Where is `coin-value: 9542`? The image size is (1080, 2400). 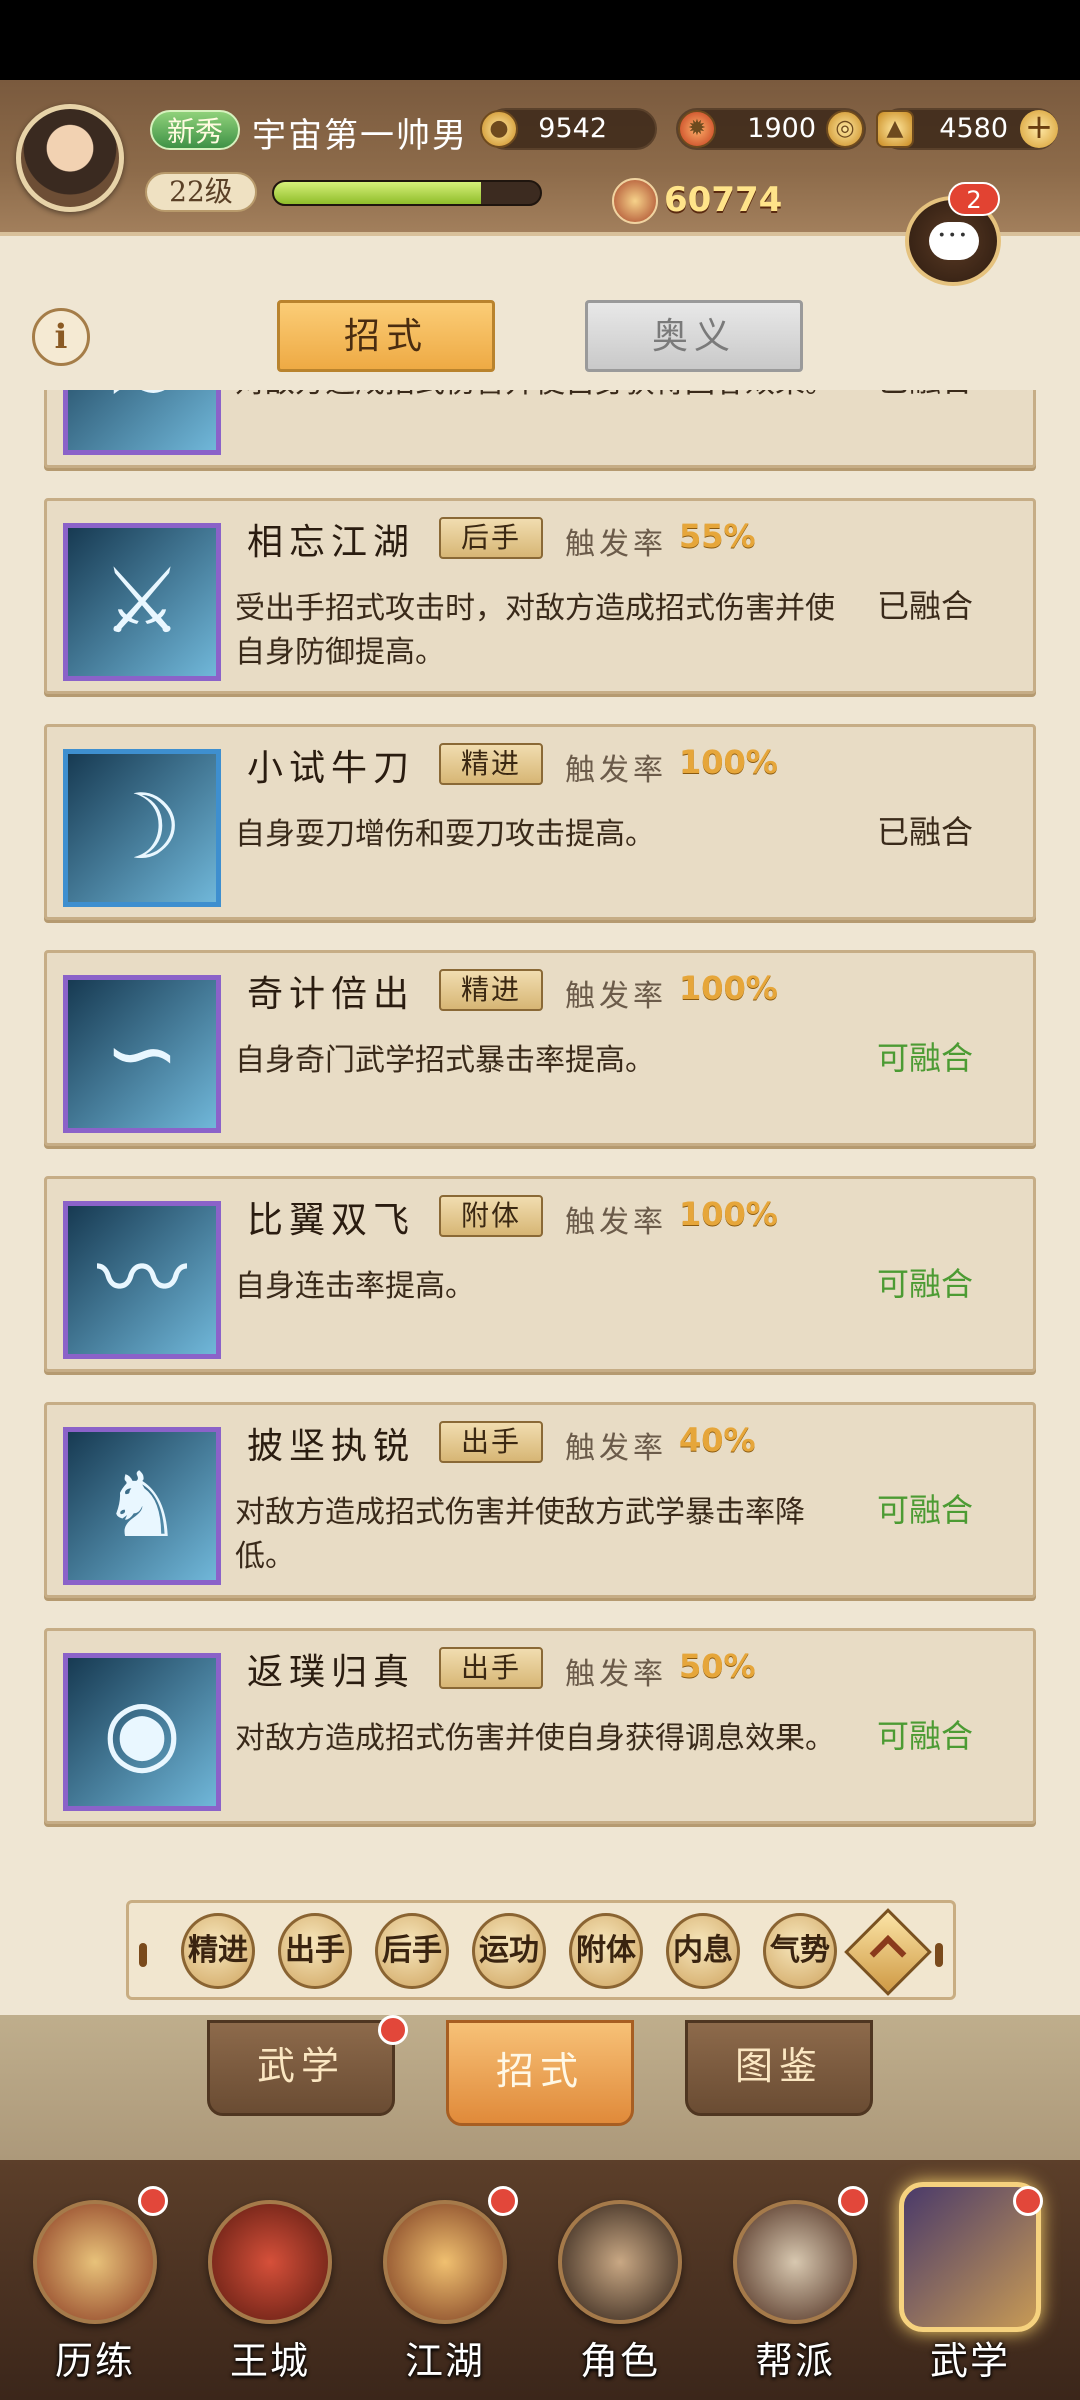
coin-value: 9542 is located at coordinates (572, 128).